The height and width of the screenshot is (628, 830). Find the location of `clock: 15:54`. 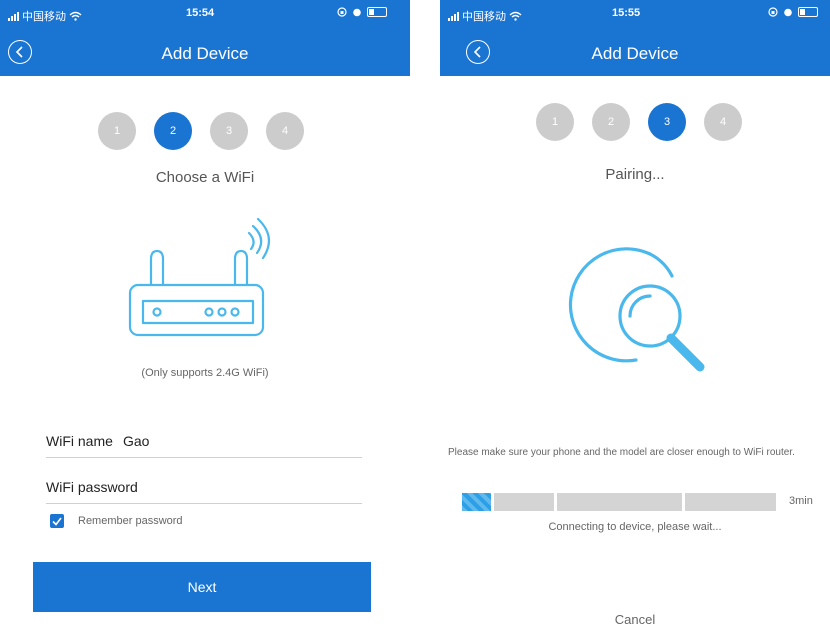

clock: 15:54 is located at coordinates (200, 13).